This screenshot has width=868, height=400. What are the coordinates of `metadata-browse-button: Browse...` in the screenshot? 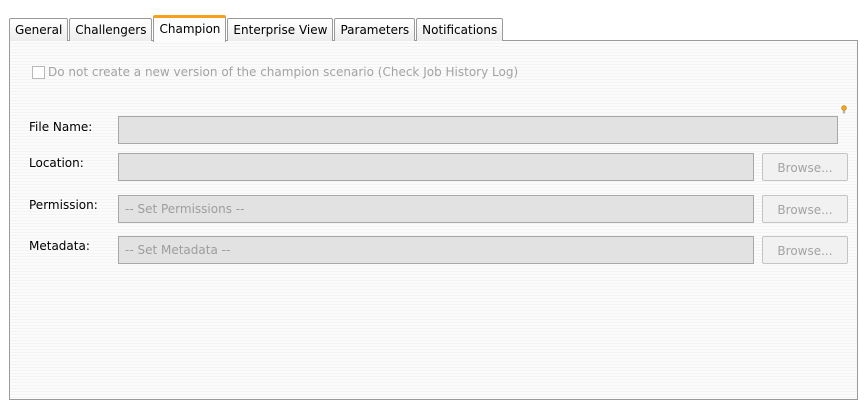 It's located at (805, 250).